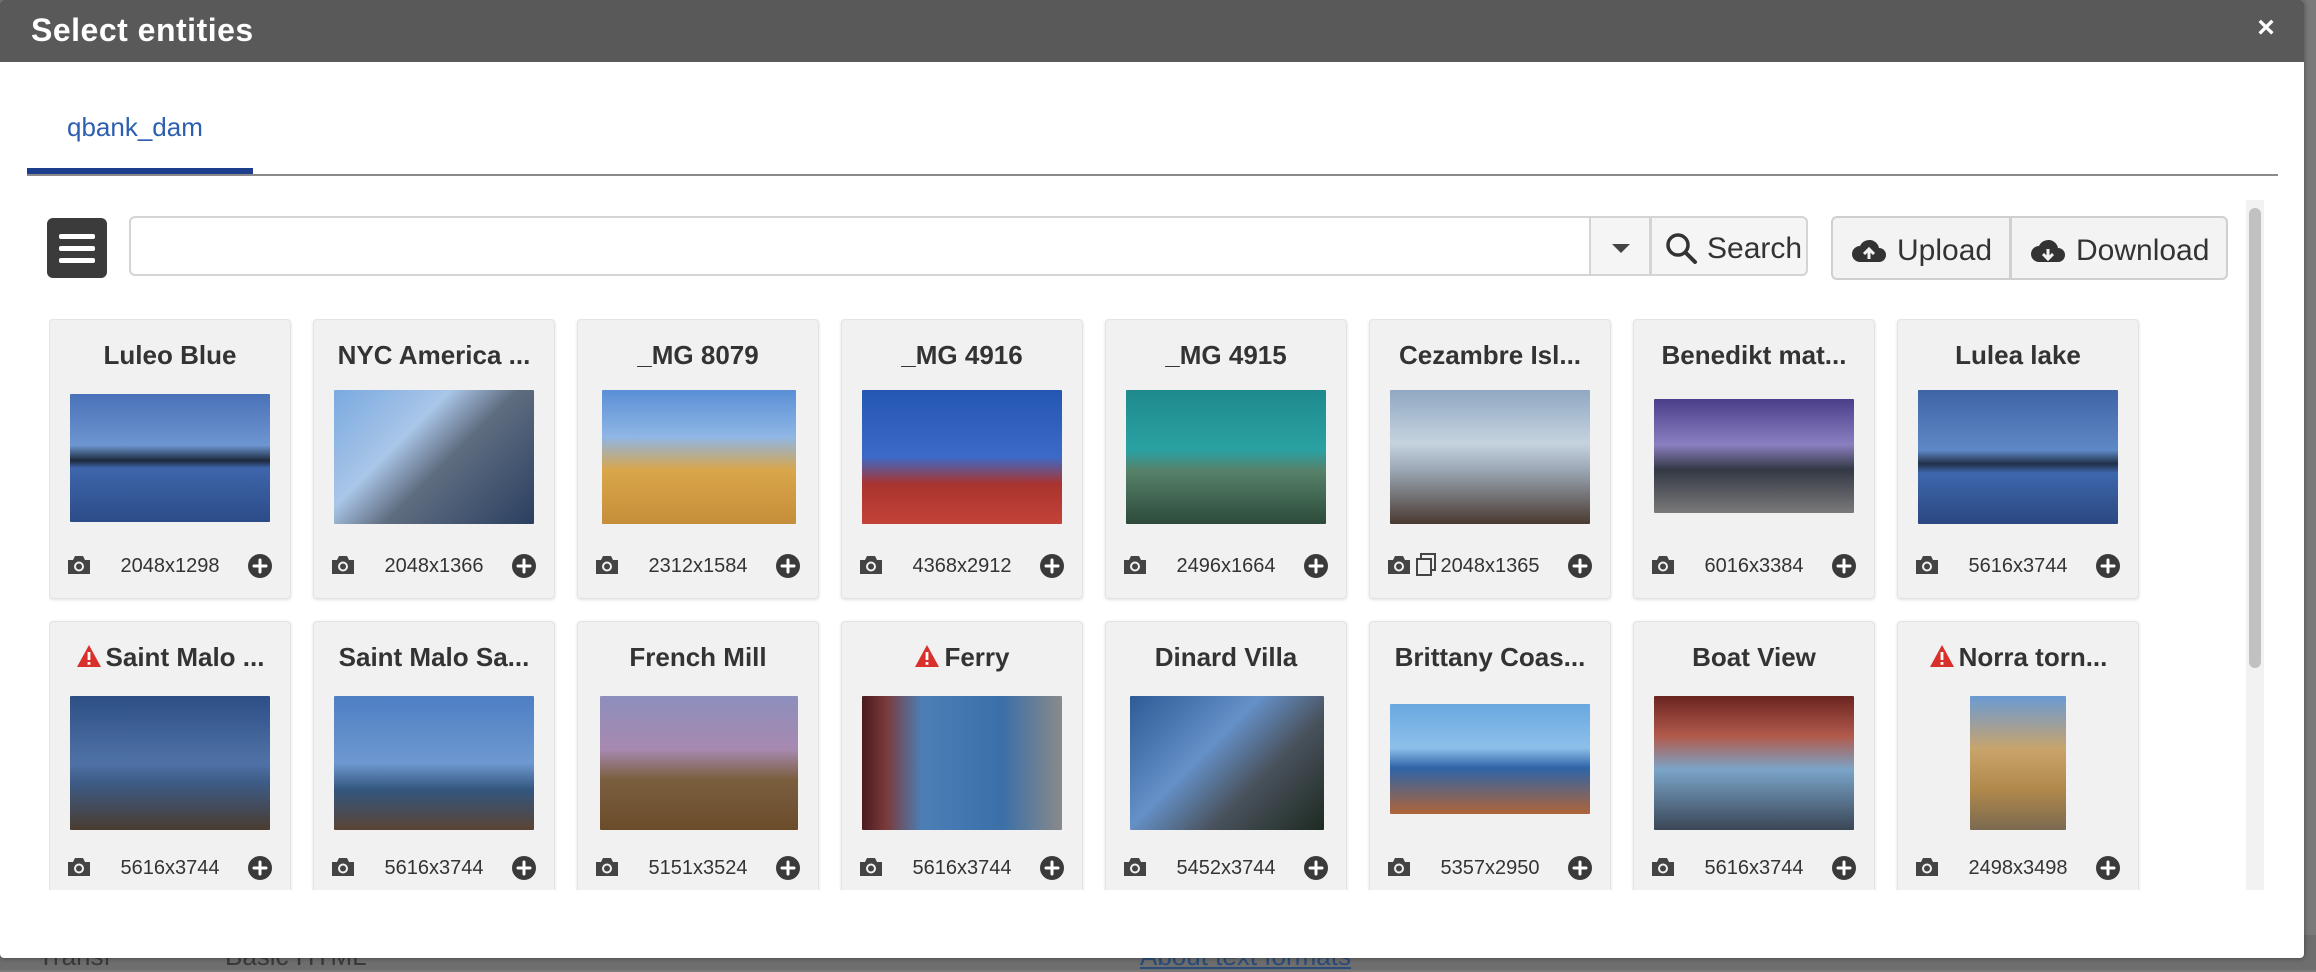 Image resolution: width=2316 pixels, height=972 pixels. I want to click on entity-footer: 2048x1366, so click(434, 567).